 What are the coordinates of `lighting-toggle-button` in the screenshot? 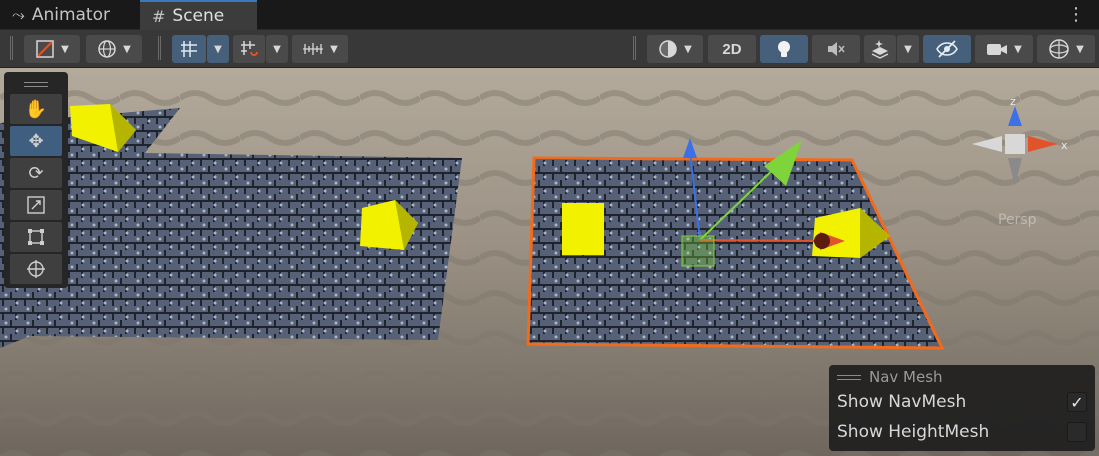 It's located at (784, 49).